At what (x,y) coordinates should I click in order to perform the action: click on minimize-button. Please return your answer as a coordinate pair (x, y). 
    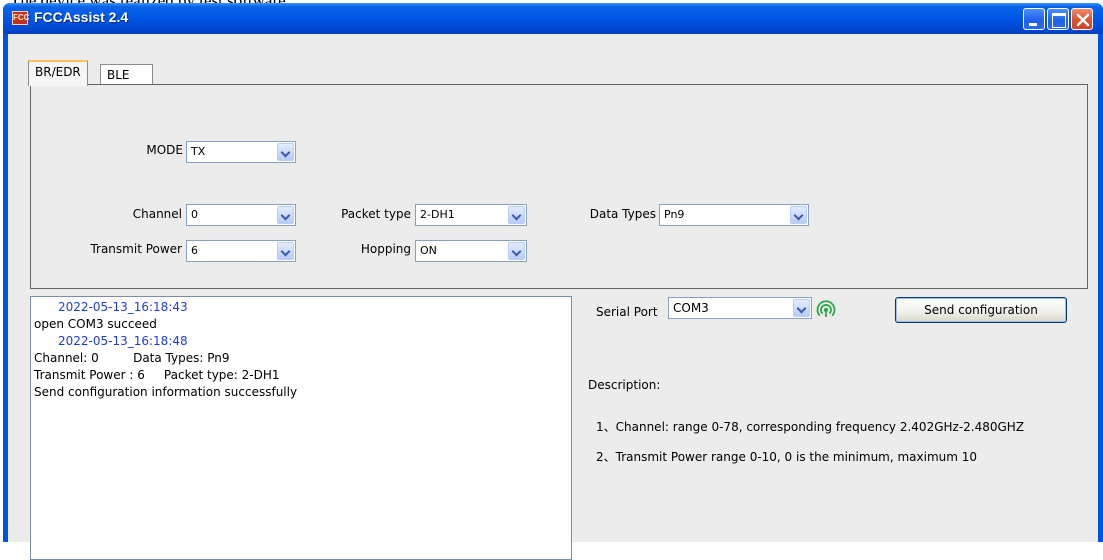
    Looking at the image, I should click on (1034, 19).